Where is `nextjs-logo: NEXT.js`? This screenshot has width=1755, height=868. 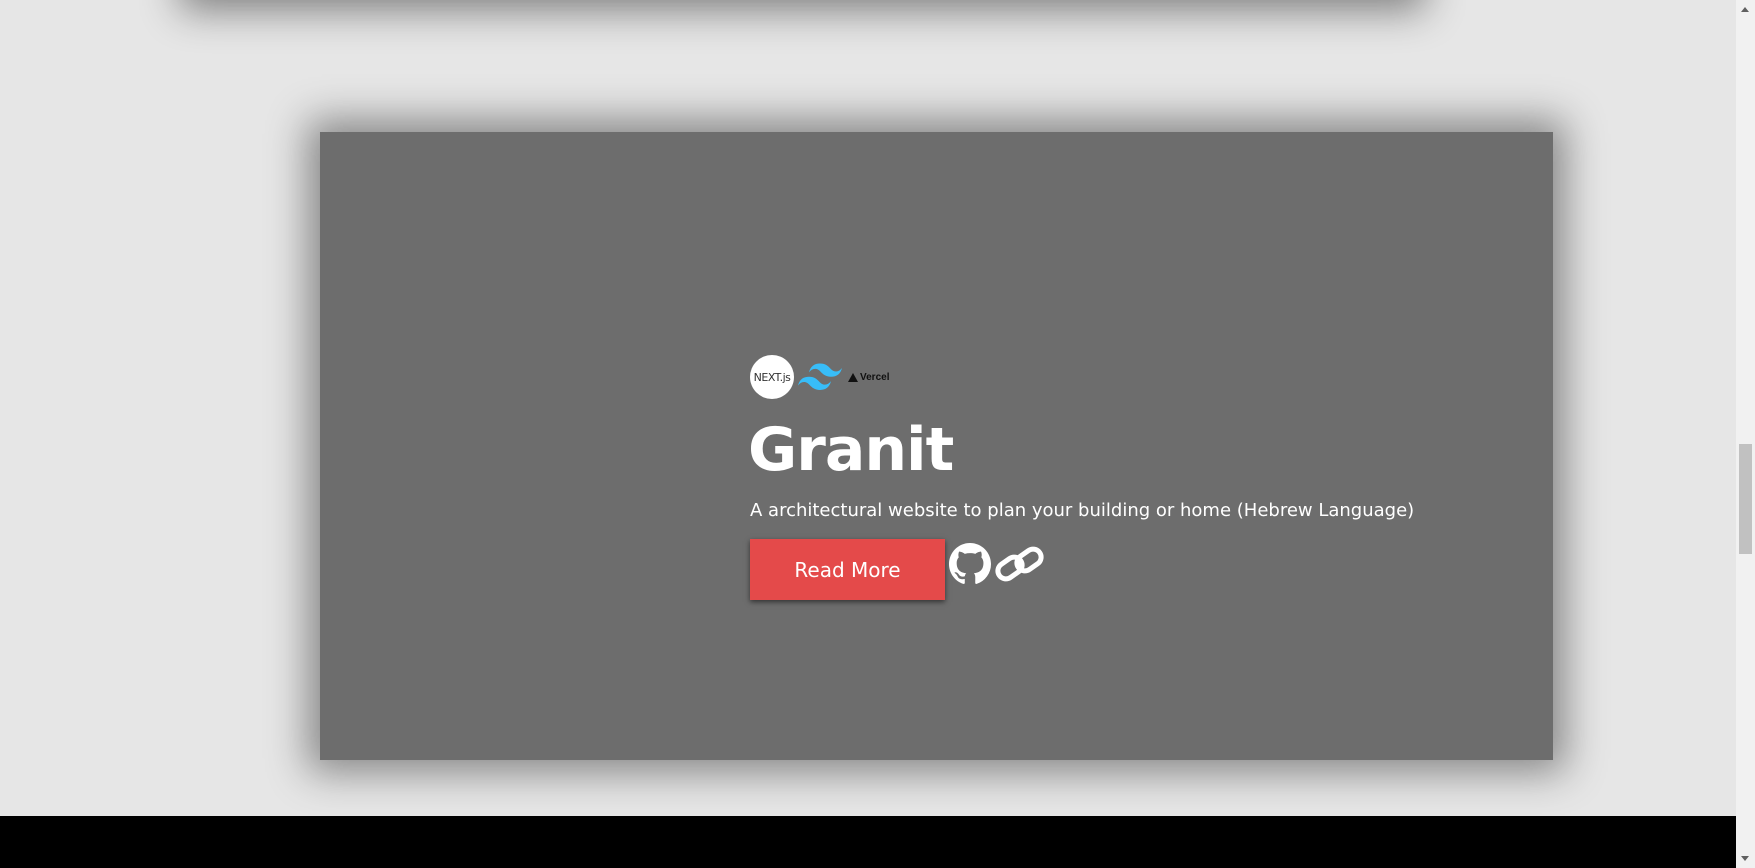
nextjs-logo: NEXT.js is located at coordinates (772, 377).